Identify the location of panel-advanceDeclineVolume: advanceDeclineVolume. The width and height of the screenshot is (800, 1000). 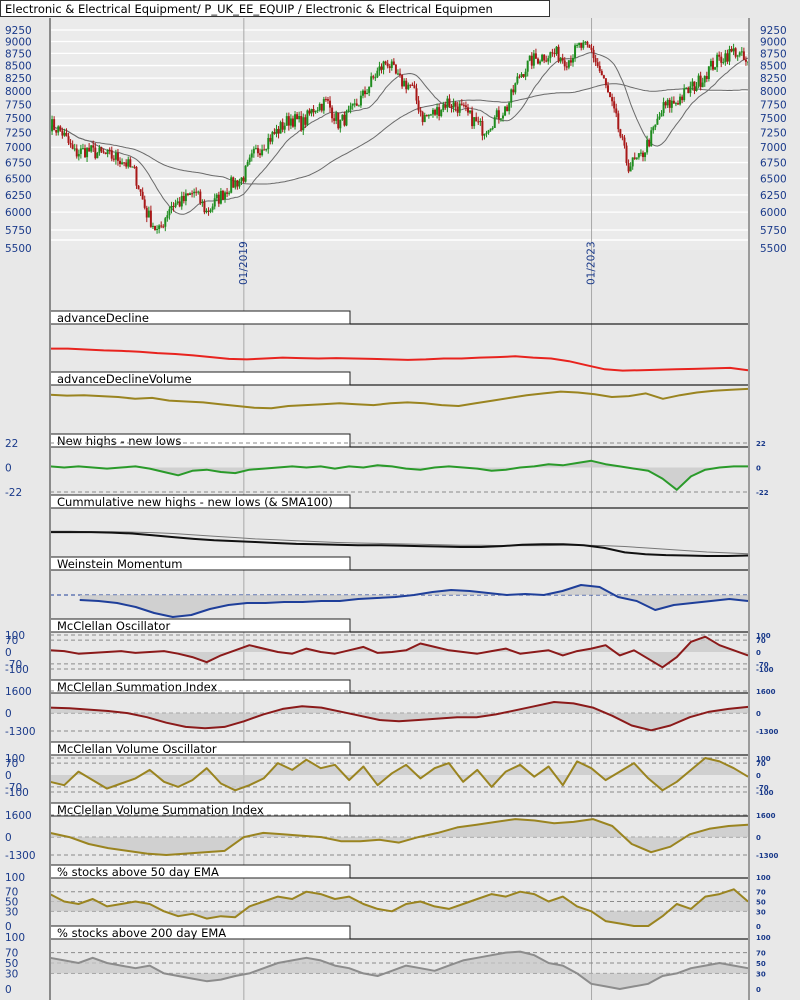
(399, 390).